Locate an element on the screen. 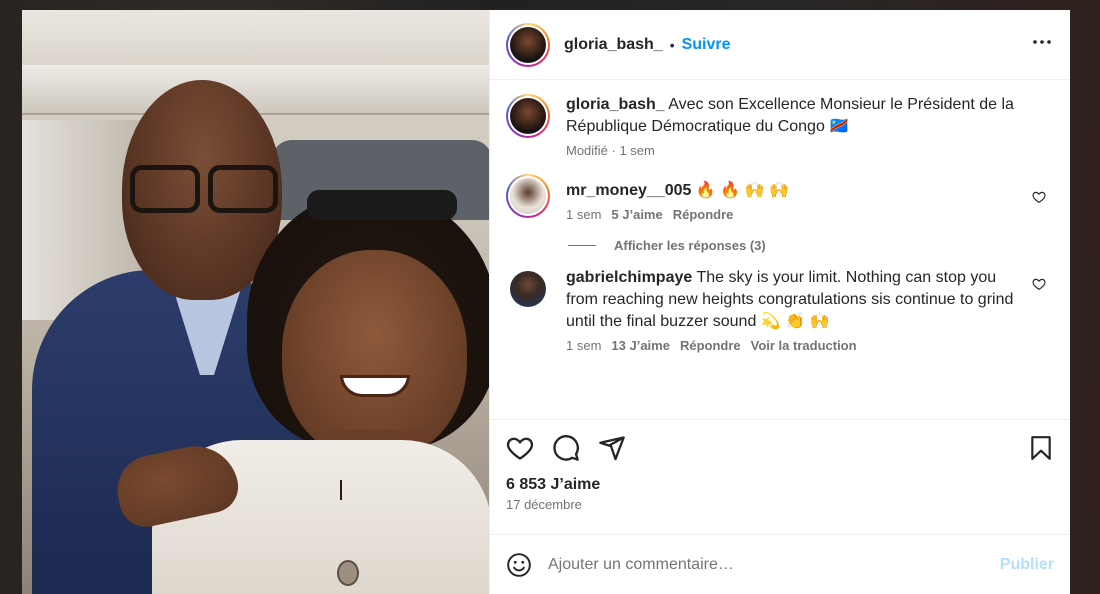  add-comment-bar: Publier is located at coordinates (780, 564).